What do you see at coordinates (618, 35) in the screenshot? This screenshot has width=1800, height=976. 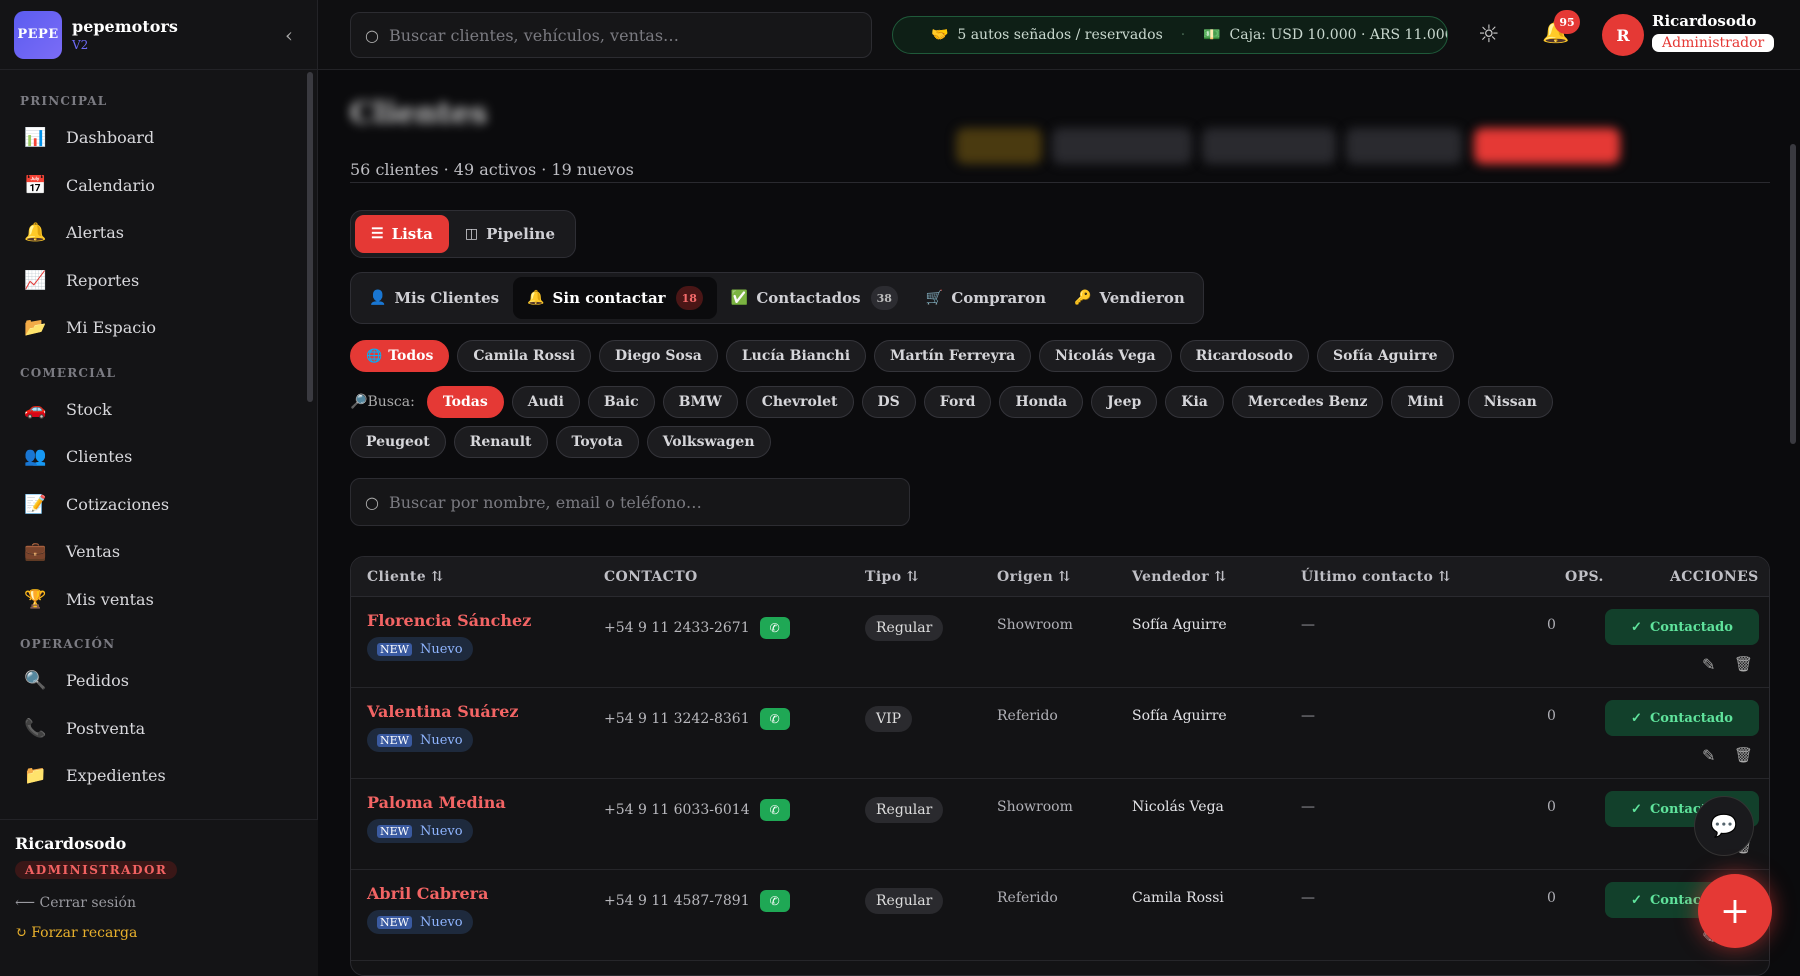 I see `global-search-input` at bounding box center [618, 35].